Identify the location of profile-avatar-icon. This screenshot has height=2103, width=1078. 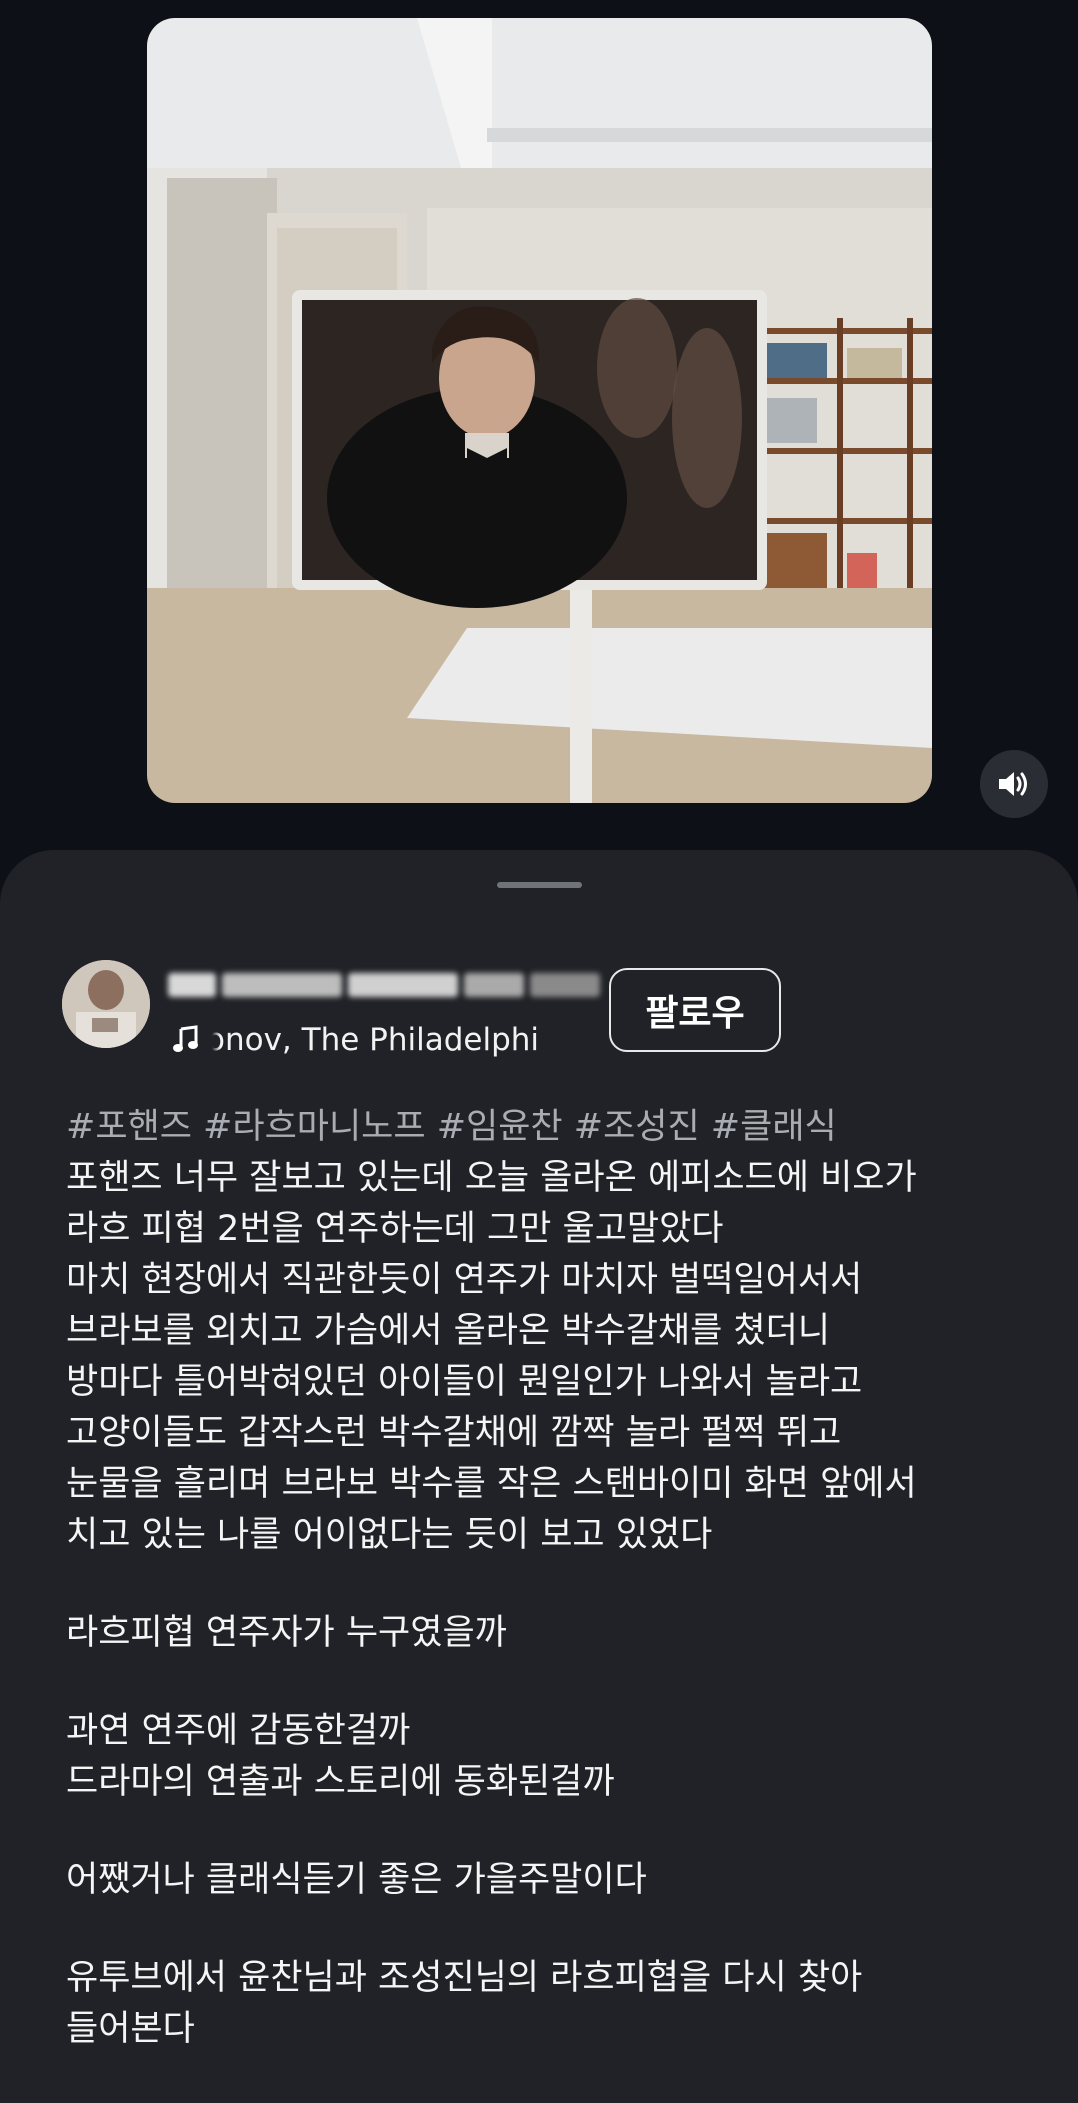
(106, 1004).